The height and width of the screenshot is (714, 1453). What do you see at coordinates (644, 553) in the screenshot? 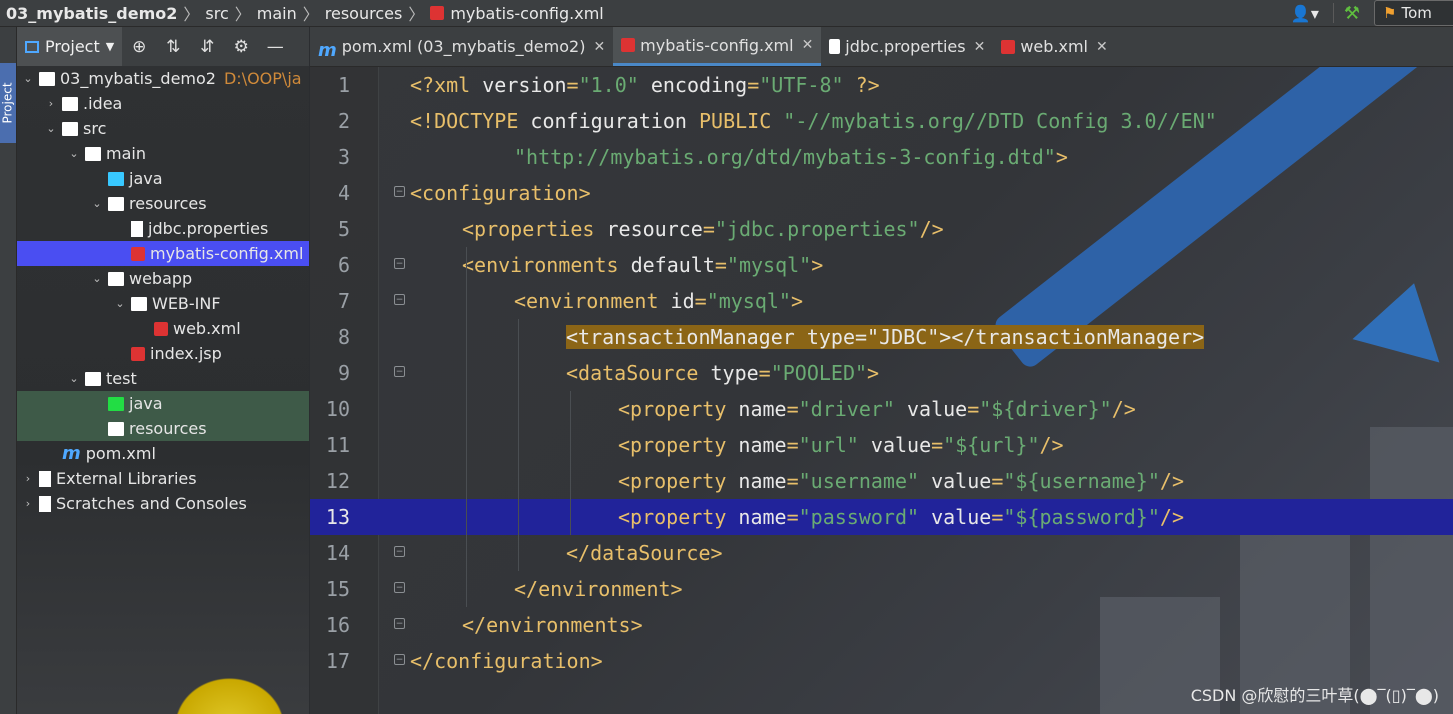
I see `code-text: </dataSource>` at bounding box center [644, 553].